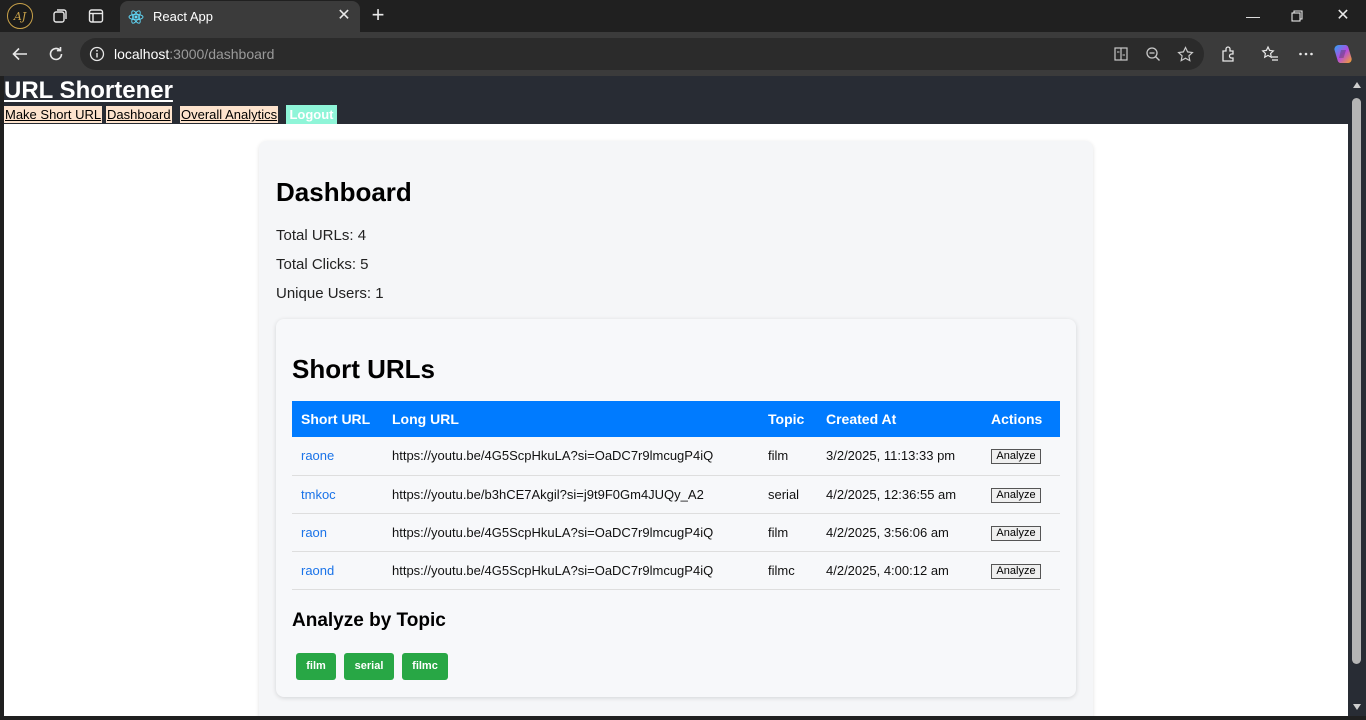 This screenshot has height=720, width=1366. I want to click on copilot-icon, so click(1343, 54).